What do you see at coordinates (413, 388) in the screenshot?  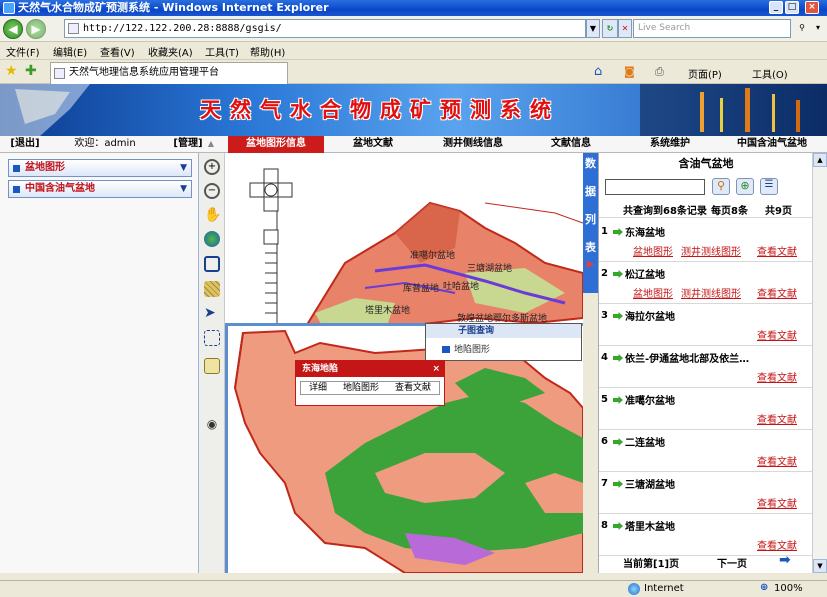 I see `popup-docs-link: 查看文献` at bounding box center [413, 388].